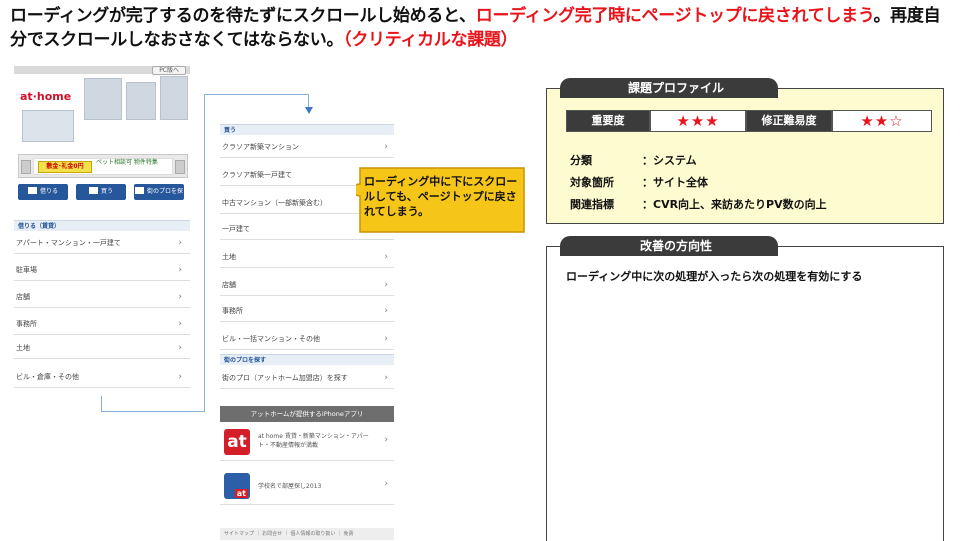 This screenshot has width=960, height=541. I want to click on list-item: ビル・一括マンション・その他 ›, so click(307, 339).